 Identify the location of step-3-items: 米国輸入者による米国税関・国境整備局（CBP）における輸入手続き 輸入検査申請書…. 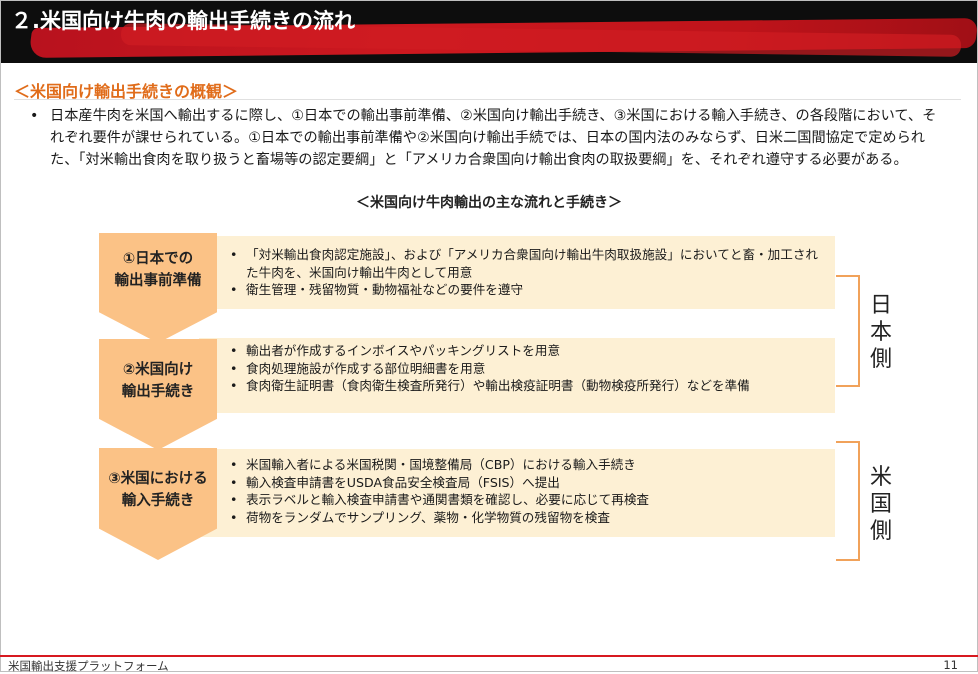
(525, 491).